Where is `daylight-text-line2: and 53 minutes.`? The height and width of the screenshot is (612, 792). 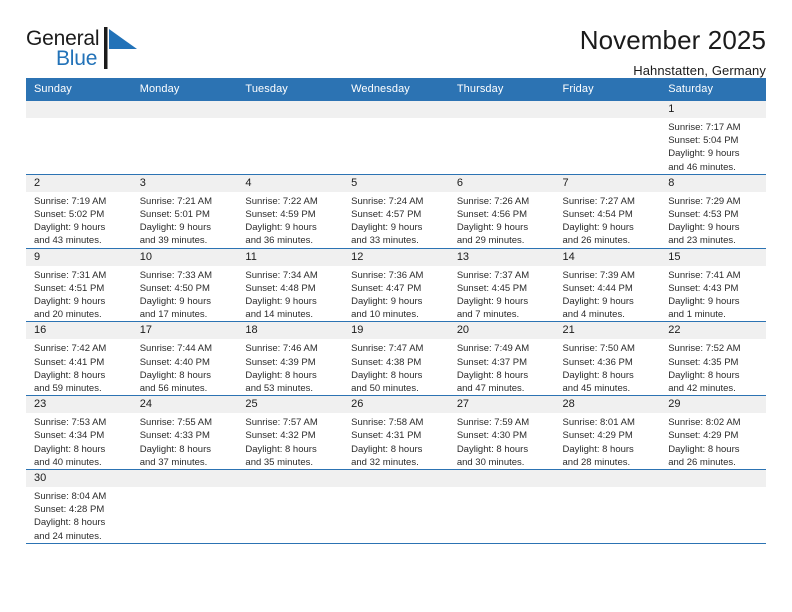 daylight-text-line2: and 53 minutes. is located at coordinates (279, 389).